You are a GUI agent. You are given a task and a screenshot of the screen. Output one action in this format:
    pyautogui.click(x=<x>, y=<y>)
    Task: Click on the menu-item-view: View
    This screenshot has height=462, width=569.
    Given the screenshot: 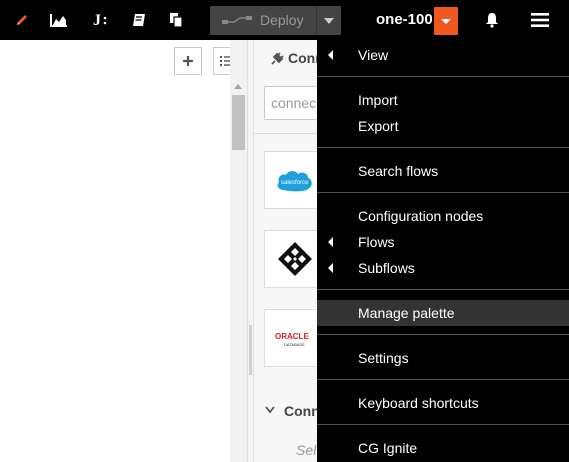 What is the action you would take?
    pyautogui.click(x=443, y=55)
    